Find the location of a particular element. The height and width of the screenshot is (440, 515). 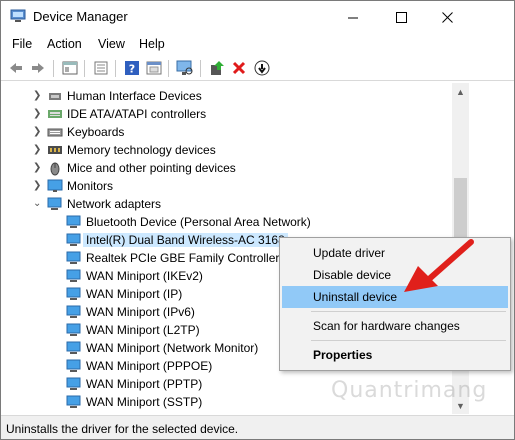

uninstall-button is located at coordinates (239, 68).